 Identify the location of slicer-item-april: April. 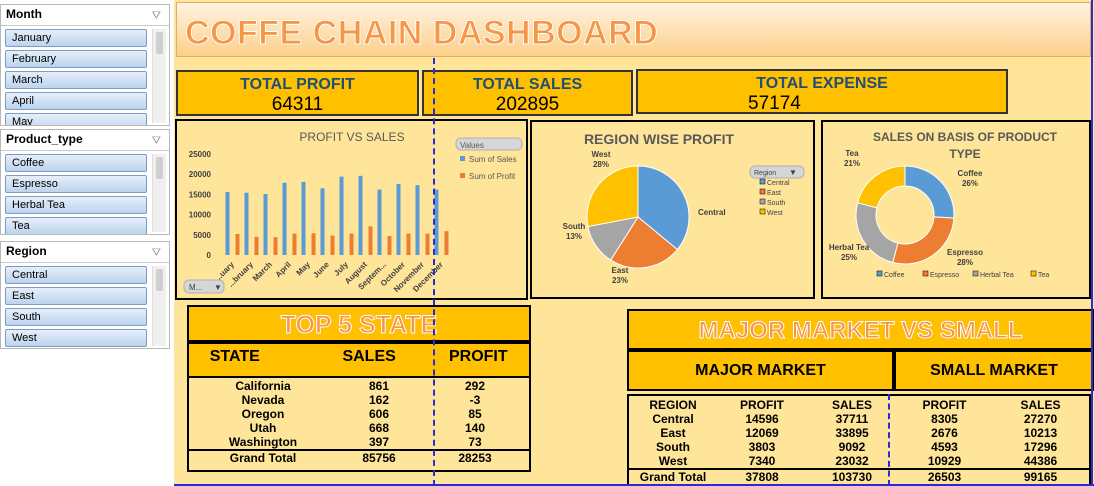
(76, 101).